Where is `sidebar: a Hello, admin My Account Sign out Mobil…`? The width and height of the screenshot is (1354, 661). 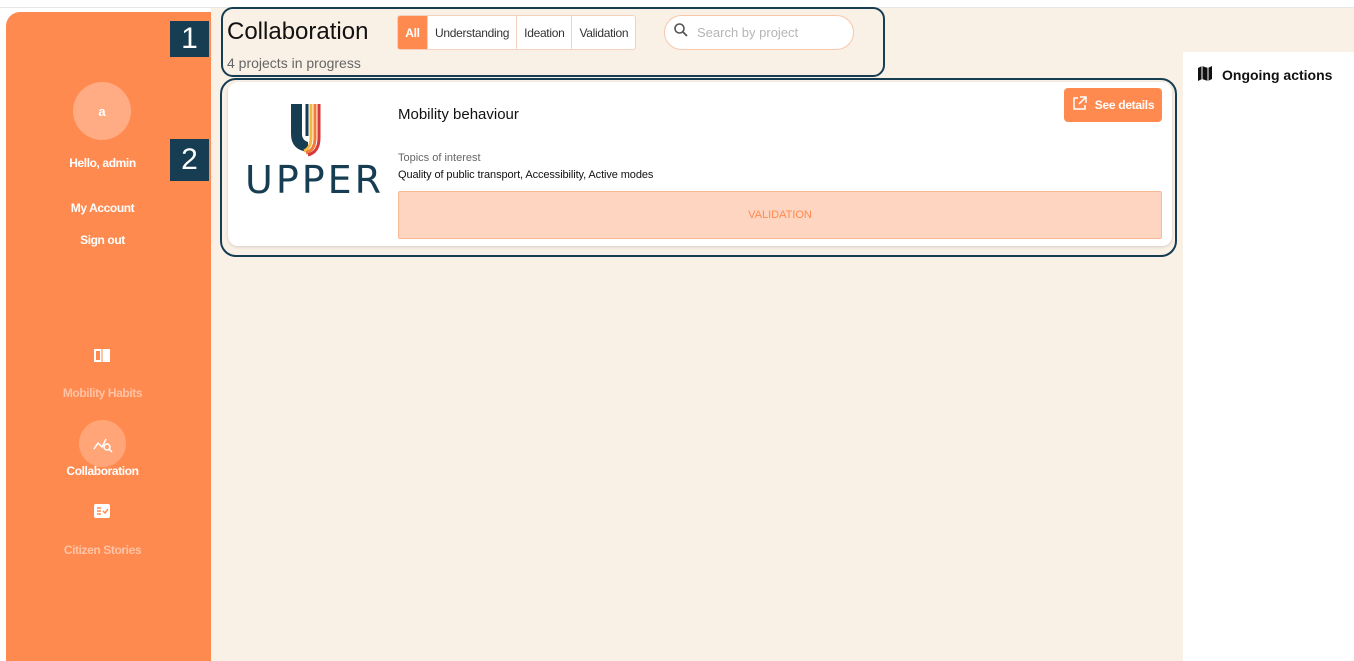 sidebar: a Hello, admin My Account Sign out Mobil… is located at coordinates (108, 336).